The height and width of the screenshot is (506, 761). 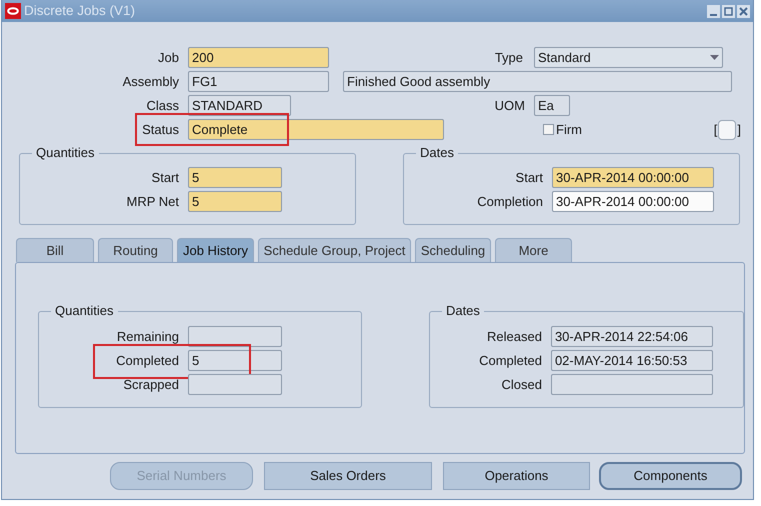 What do you see at coordinates (510, 105) in the screenshot?
I see `field-label: UOM` at bounding box center [510, 105].